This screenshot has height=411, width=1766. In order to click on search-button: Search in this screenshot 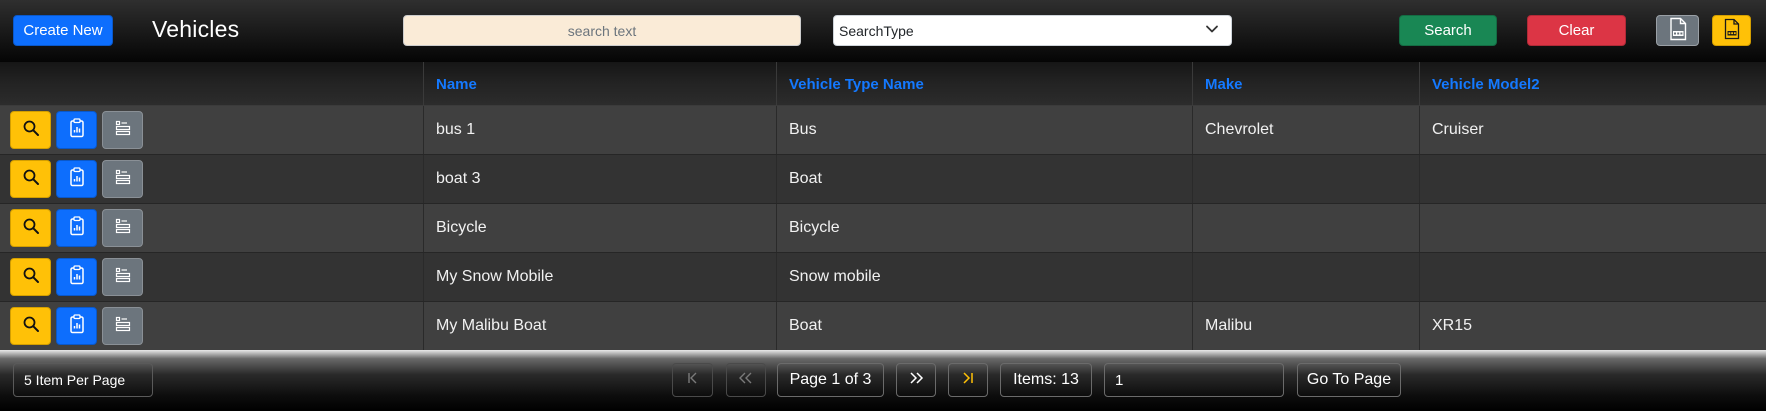, I will do `click(1448, 30)`.